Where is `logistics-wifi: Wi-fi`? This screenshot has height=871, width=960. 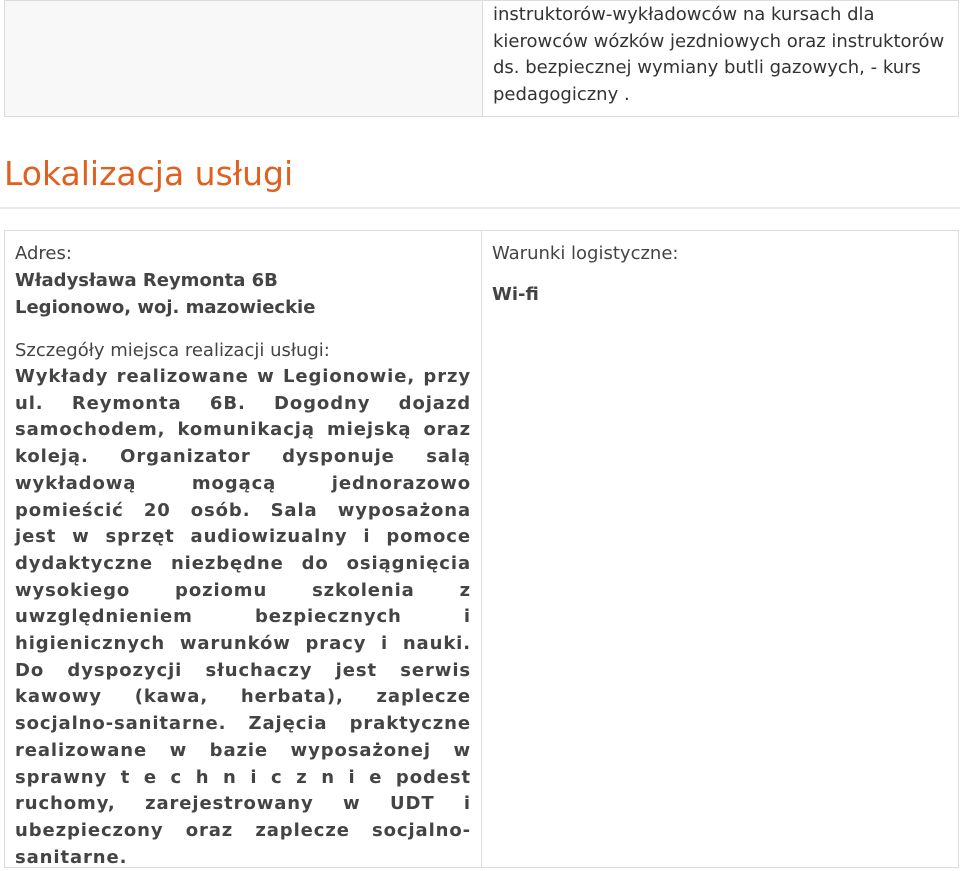
logistics-wifi: Wi-fi is located at coordinates (515, 294).